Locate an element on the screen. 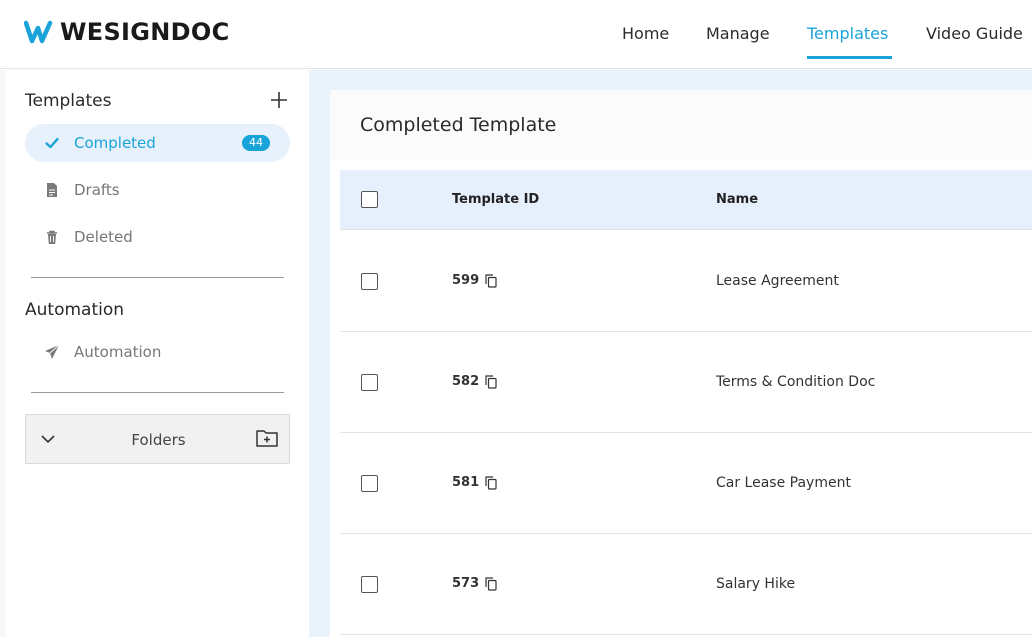 The width and height of the screenshot is (1032, 637). template-id-value: 573 is located at coordinates (466, 583).